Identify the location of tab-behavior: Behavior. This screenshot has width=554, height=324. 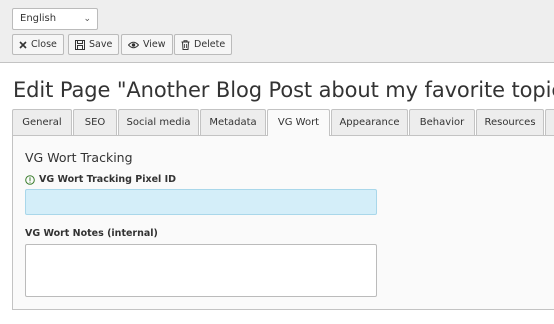
(442, 122).